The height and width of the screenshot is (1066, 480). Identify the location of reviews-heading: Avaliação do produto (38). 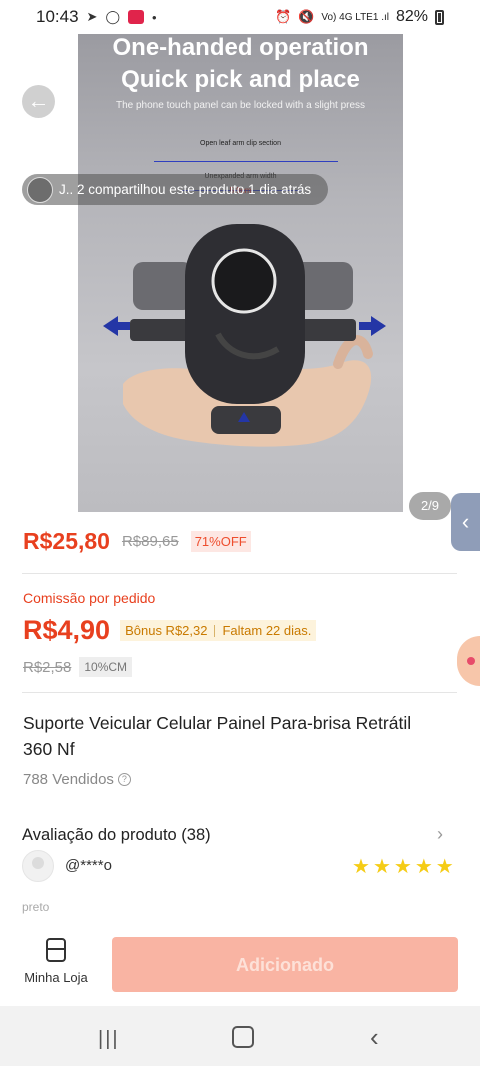
(116, 835).